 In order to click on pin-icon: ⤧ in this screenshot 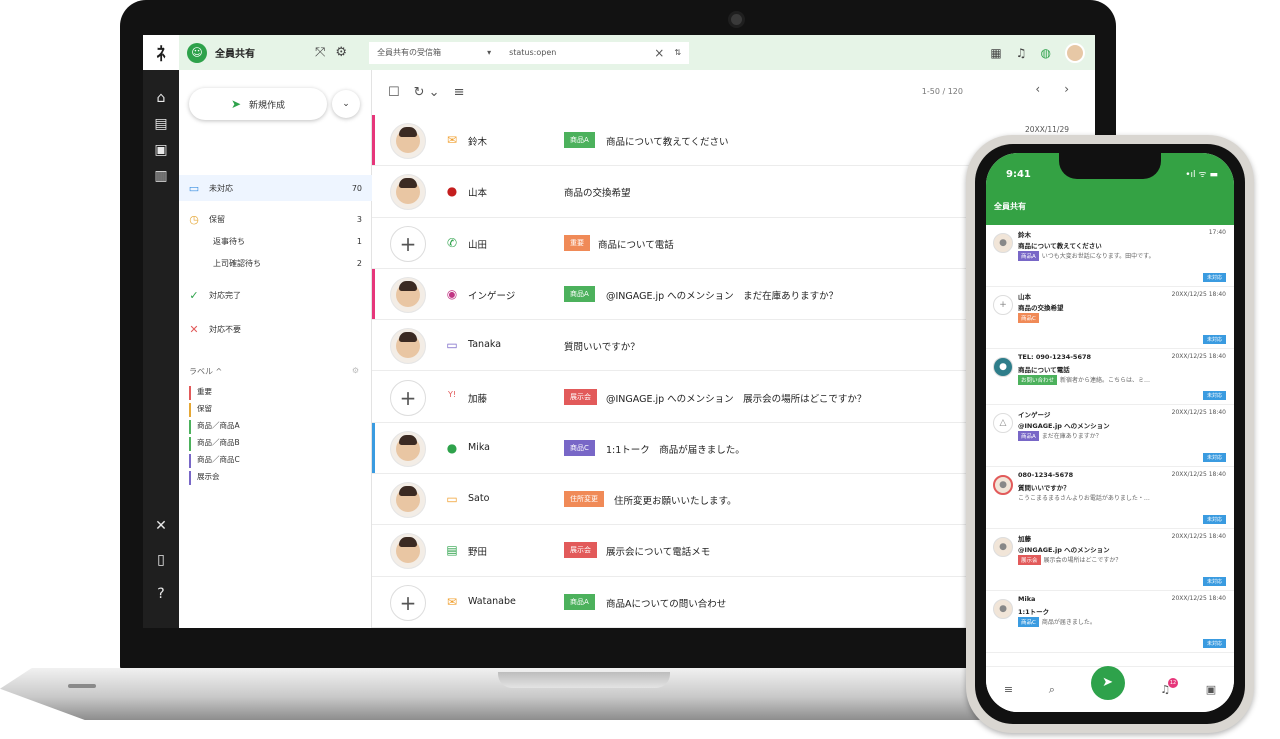, I will do `click(320, 52)`.